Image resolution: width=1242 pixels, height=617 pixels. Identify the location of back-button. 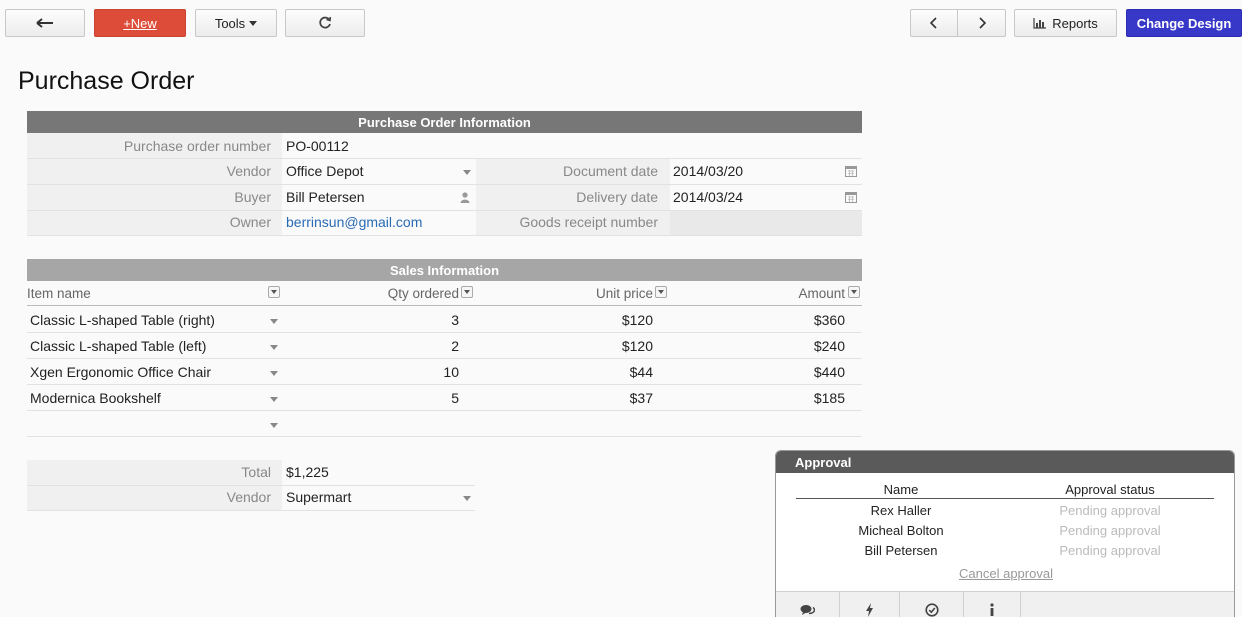
(45, 23).